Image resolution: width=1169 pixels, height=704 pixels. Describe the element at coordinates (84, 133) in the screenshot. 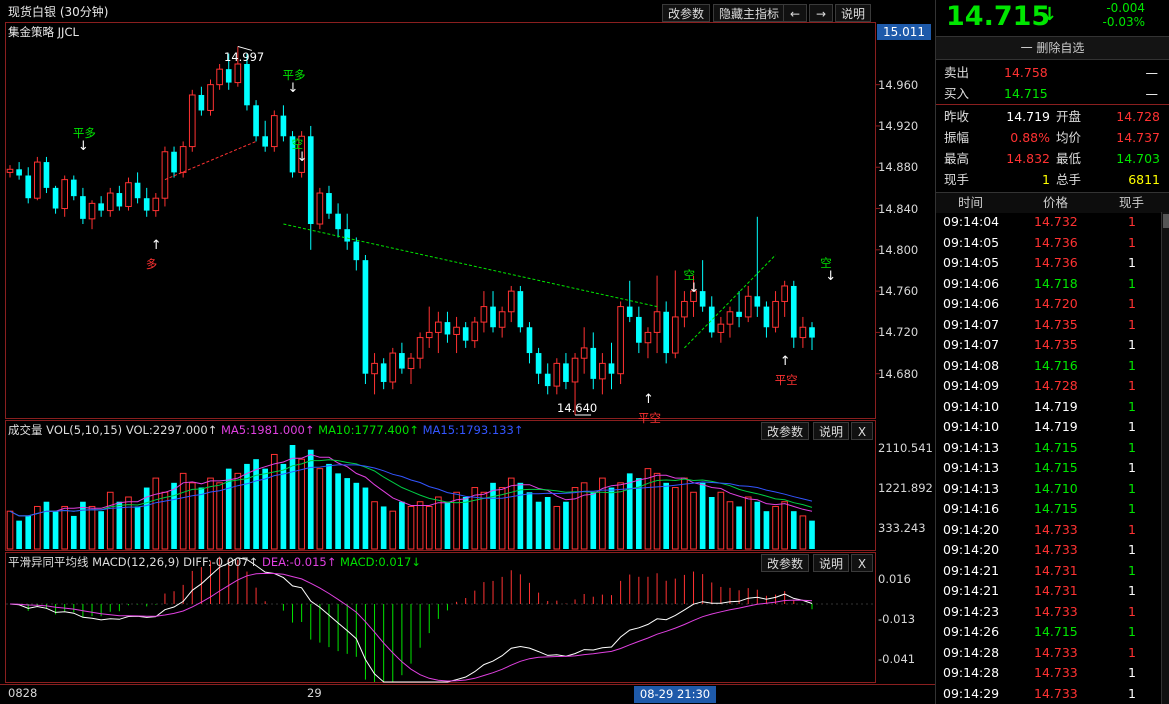

I see `signal-annotation: 平多` at that location.